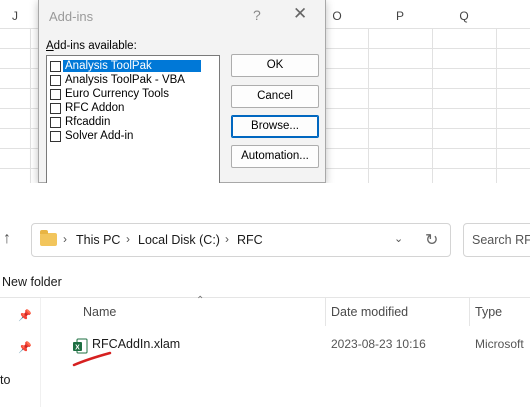 The height and width of the screenshot is (407, 530). I want to click on addin-item: RFC Addon, so click(133, 108).